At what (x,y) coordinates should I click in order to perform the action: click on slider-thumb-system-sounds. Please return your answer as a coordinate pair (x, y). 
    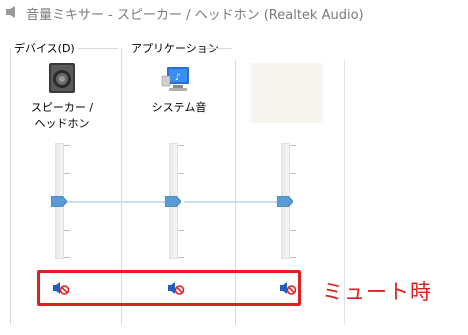
    Looking at the image, I should click on (173, 201).